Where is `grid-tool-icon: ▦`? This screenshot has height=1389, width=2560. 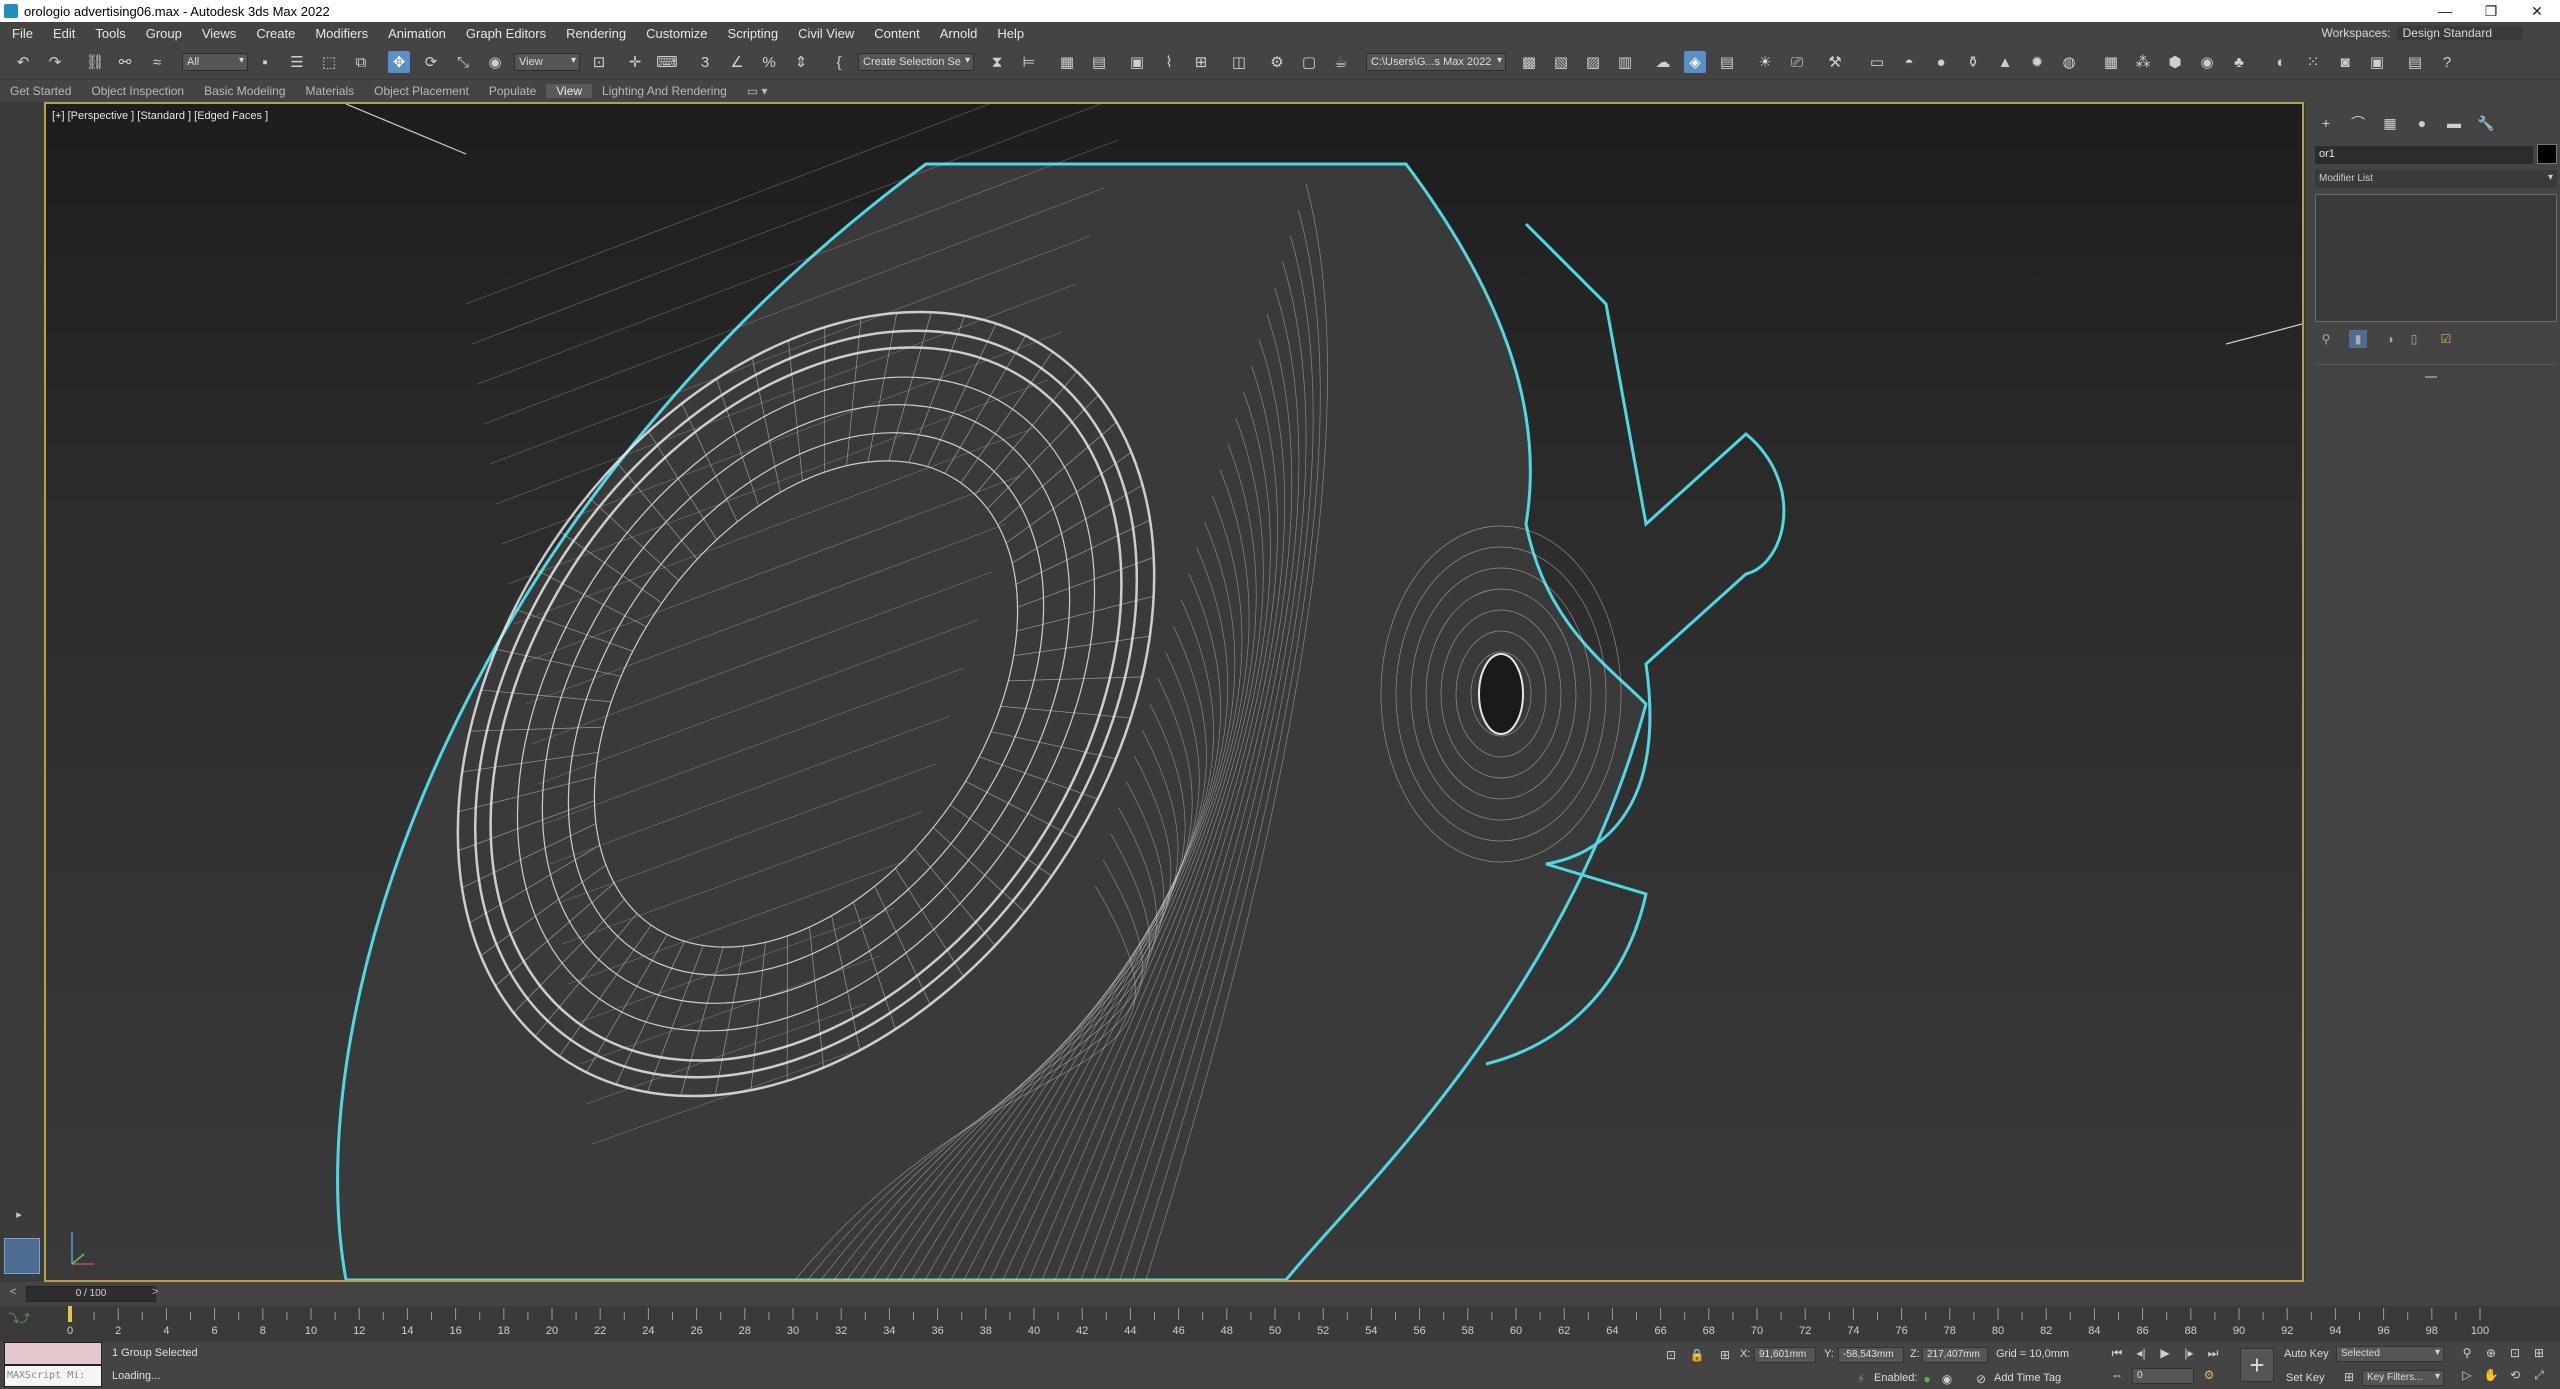 grid-tool-icon: ▦ is located at coordinates (2111, 62).